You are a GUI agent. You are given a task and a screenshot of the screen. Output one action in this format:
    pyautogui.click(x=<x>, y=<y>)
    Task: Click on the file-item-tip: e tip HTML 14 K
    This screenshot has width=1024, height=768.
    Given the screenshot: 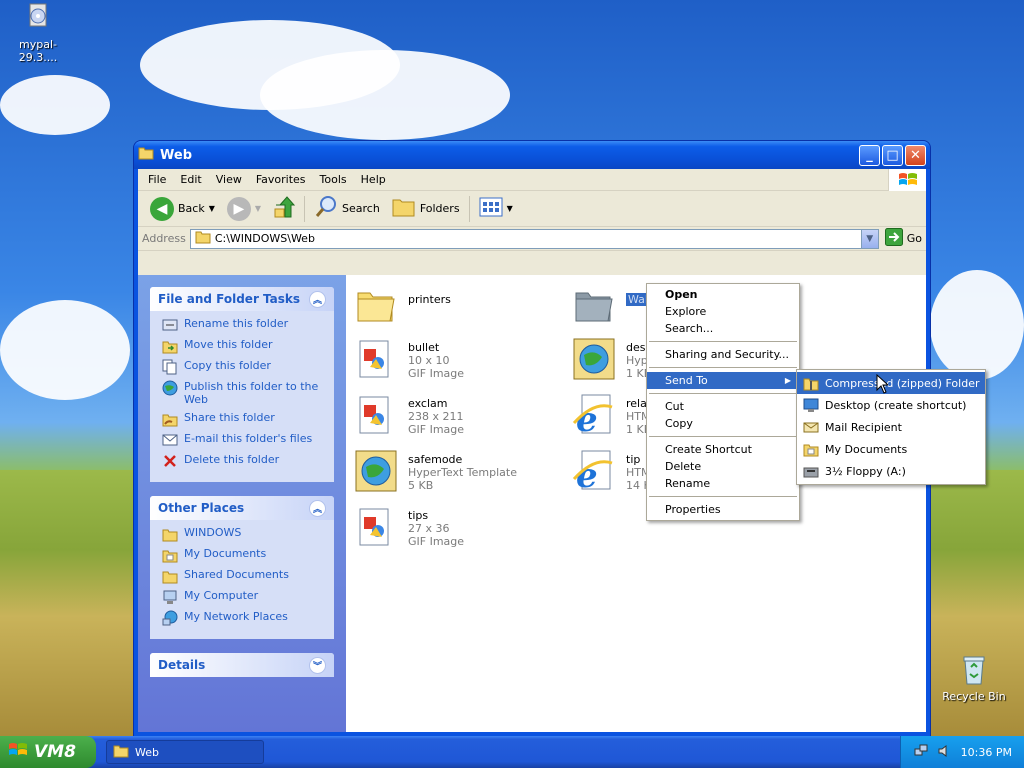 What is the action you would take?
    pyautogui.click(x=614, y=472)
    